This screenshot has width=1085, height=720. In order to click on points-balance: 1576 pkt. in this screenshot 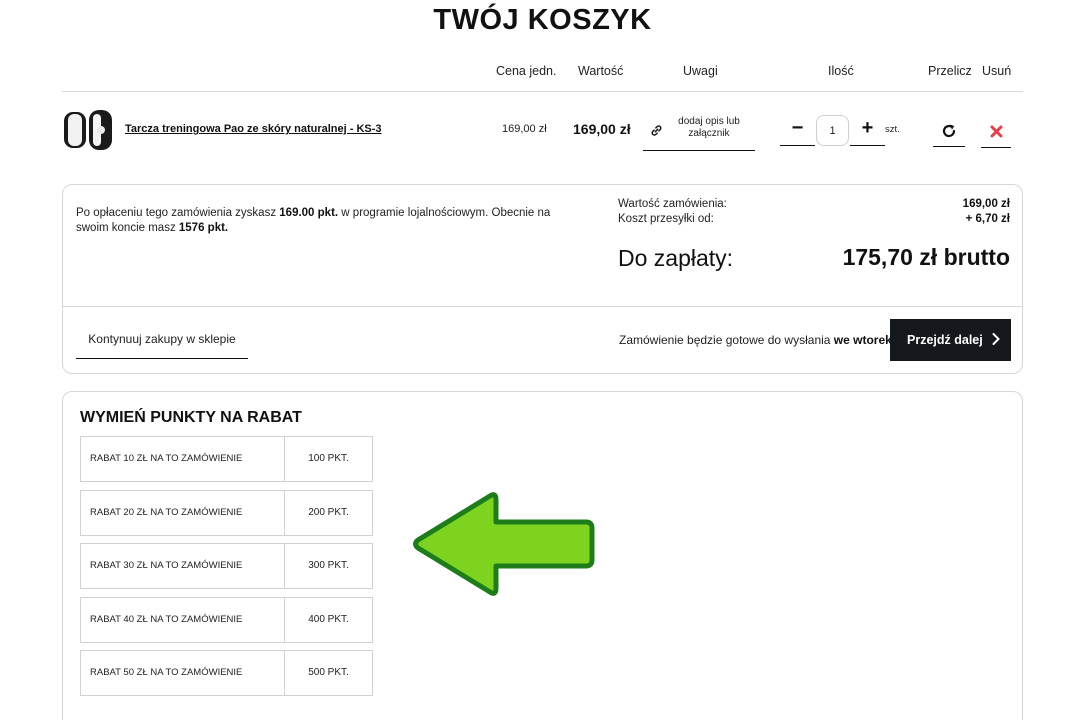, I will do `click(203, 228)`.